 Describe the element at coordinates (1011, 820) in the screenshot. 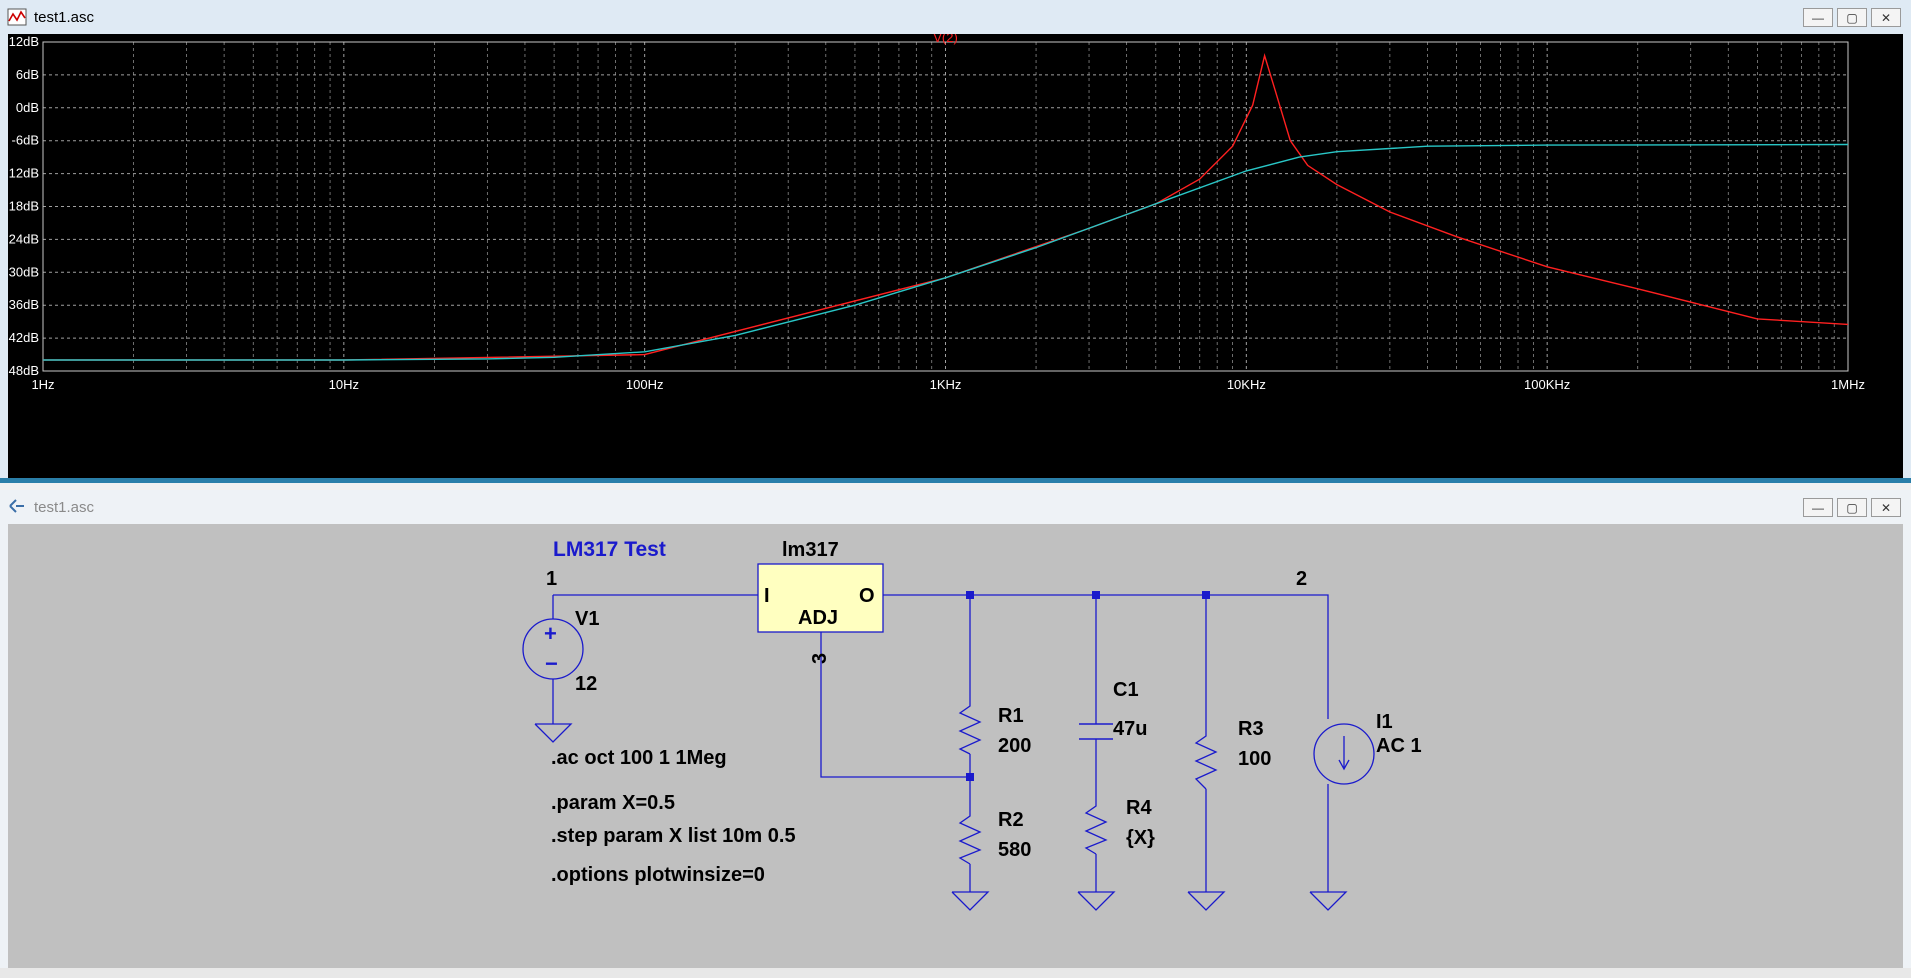

I see `r2-name: R2` at that location.